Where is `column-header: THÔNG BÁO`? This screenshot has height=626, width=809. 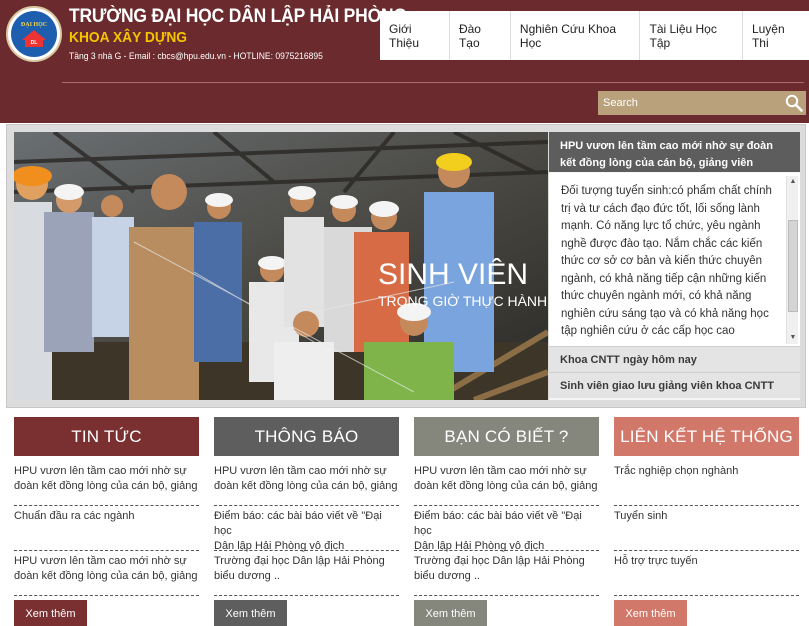
column-header: THÔNG BÁO is located at coordinates (306, 436).